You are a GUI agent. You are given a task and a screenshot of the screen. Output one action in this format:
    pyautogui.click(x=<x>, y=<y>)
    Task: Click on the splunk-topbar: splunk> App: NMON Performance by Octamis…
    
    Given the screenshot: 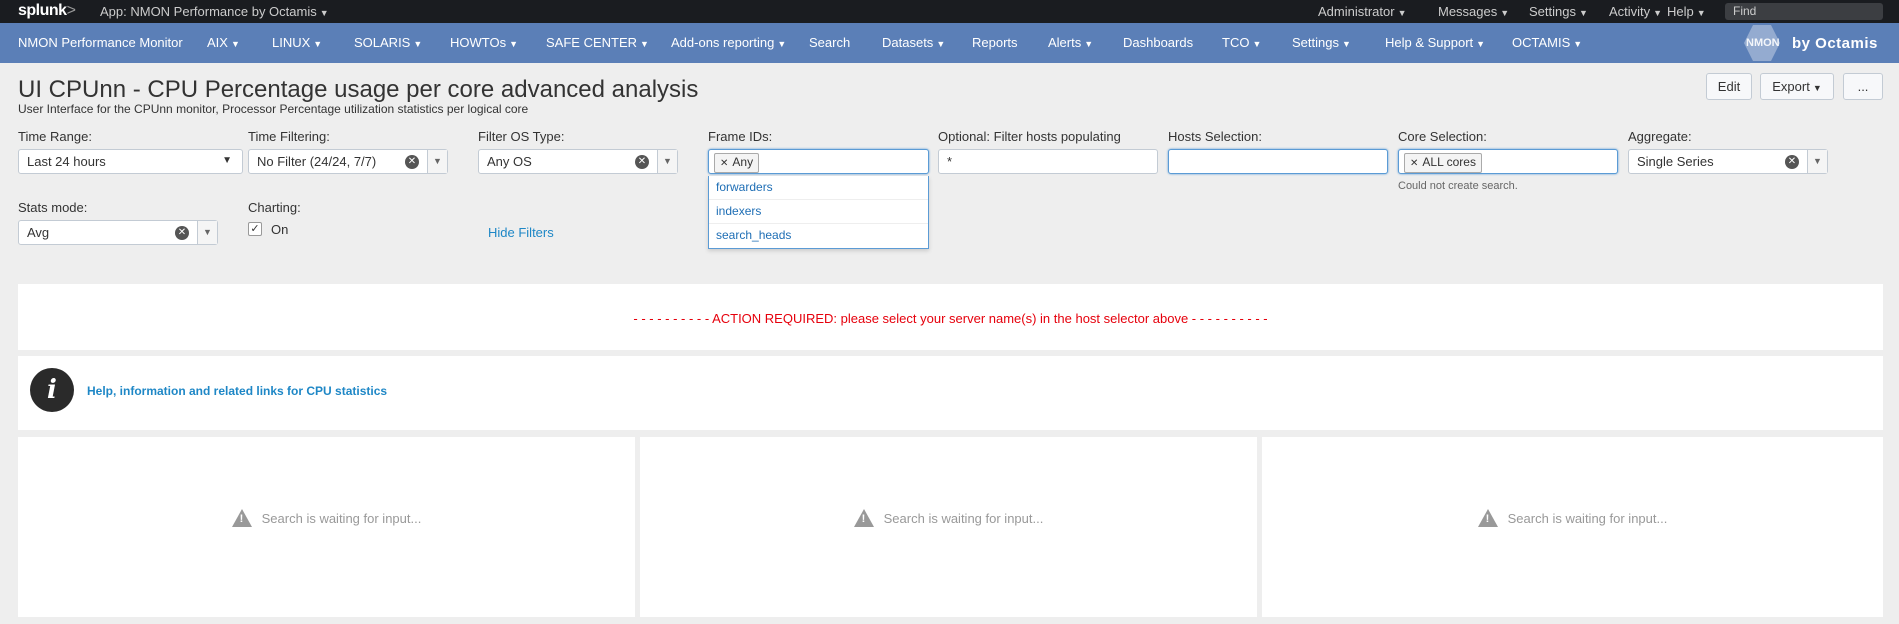 What is the action you would take?
    pyautogui.click(x=949, y=11)
    